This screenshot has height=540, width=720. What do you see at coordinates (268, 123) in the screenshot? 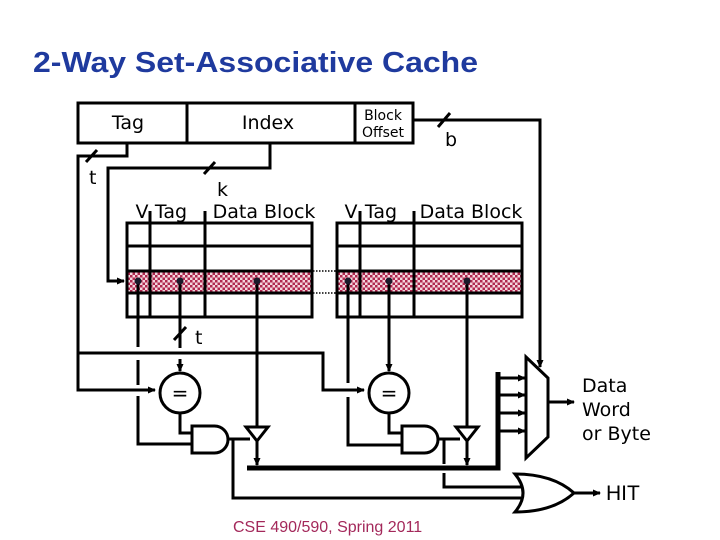
I see `address-index-label: Index` at bounding box center [268, 123].